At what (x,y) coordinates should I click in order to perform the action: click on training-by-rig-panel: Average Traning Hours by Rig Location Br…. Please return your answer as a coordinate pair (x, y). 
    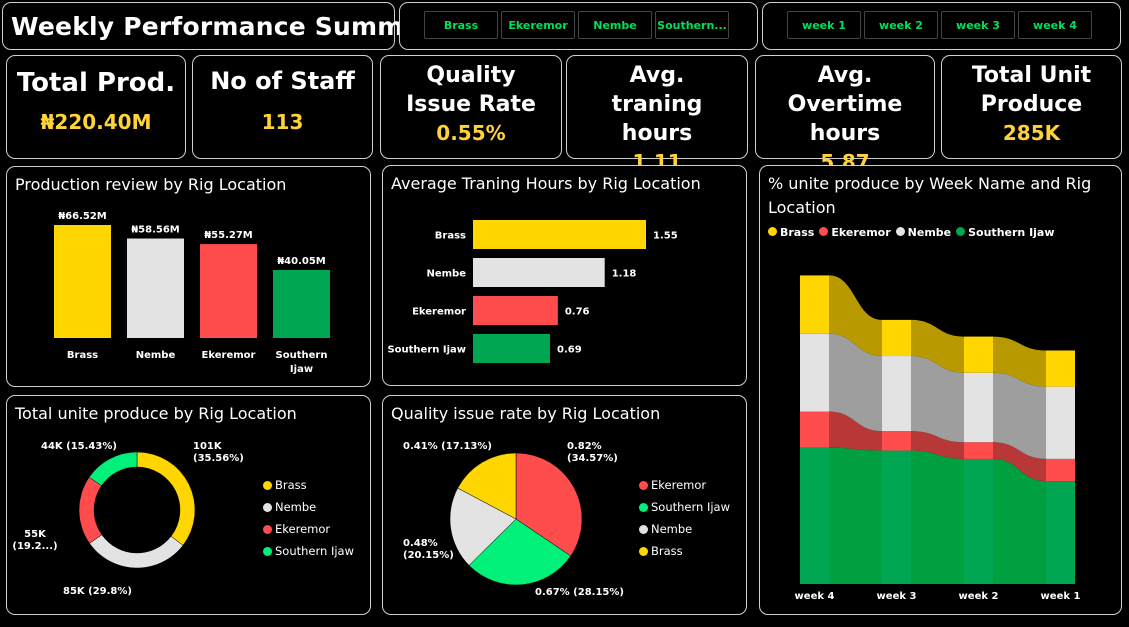
    Looking at the image, I should click on (564, 275).